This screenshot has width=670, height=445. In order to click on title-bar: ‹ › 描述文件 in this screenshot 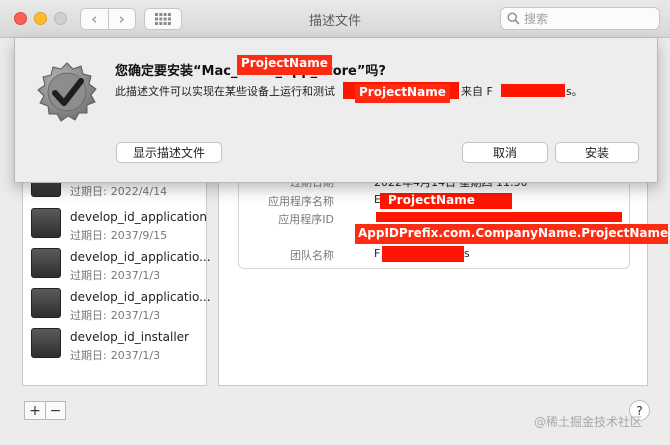, I will do `click(335, 19)`.